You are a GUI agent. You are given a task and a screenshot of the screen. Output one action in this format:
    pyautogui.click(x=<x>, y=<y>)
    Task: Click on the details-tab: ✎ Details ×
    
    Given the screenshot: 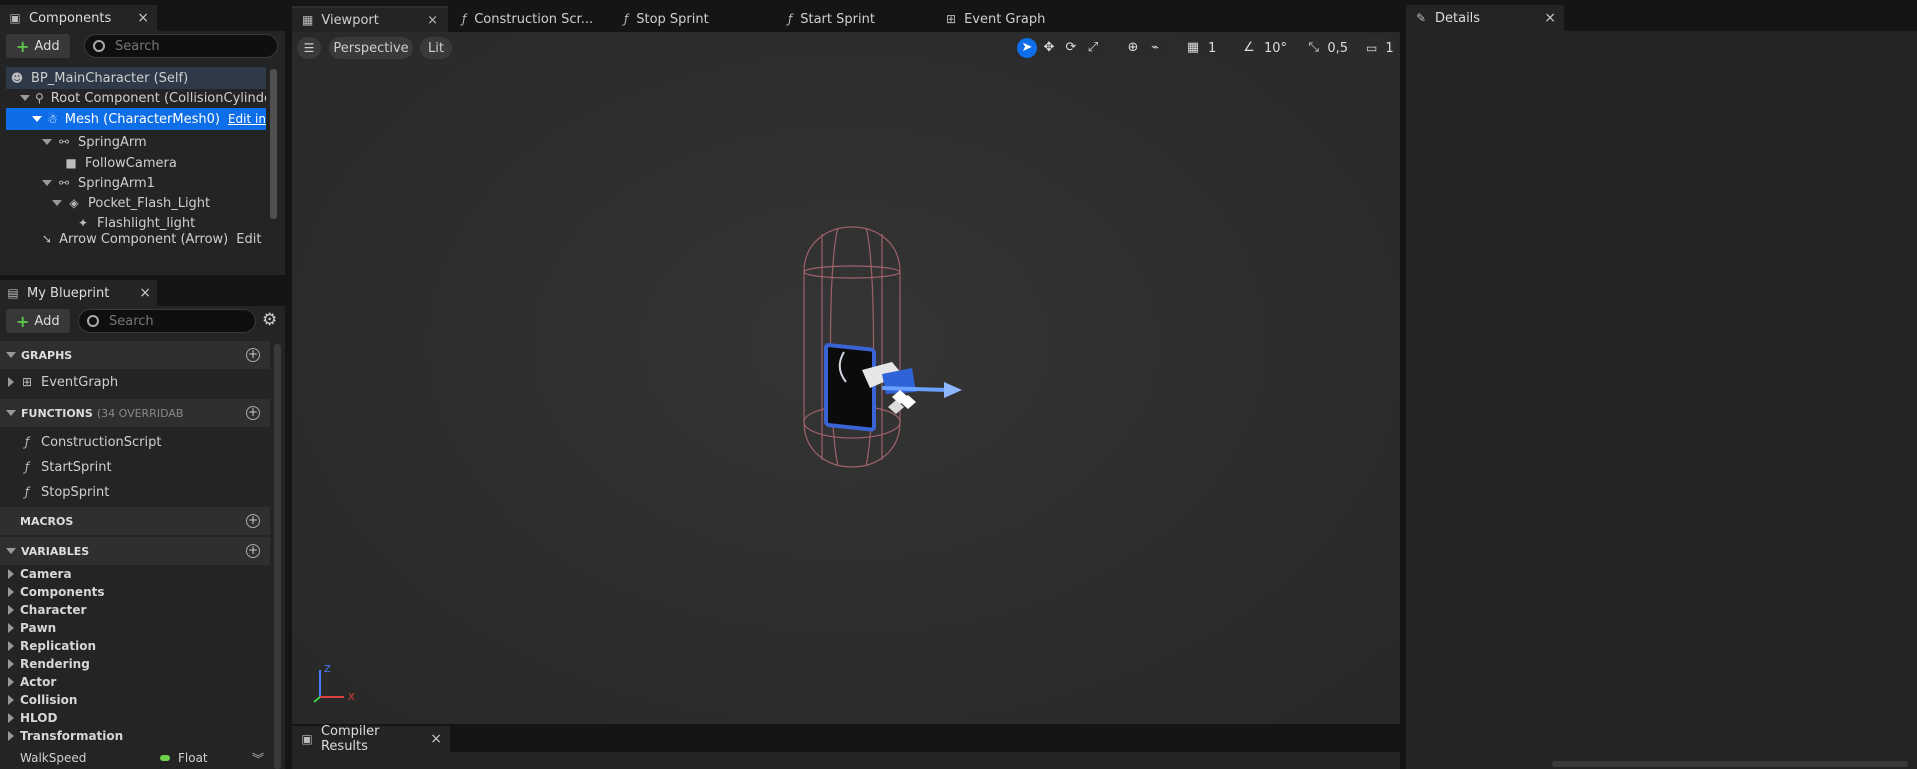 What is the action you would take?
    pyautogui.click(x=1485, y=18)
    